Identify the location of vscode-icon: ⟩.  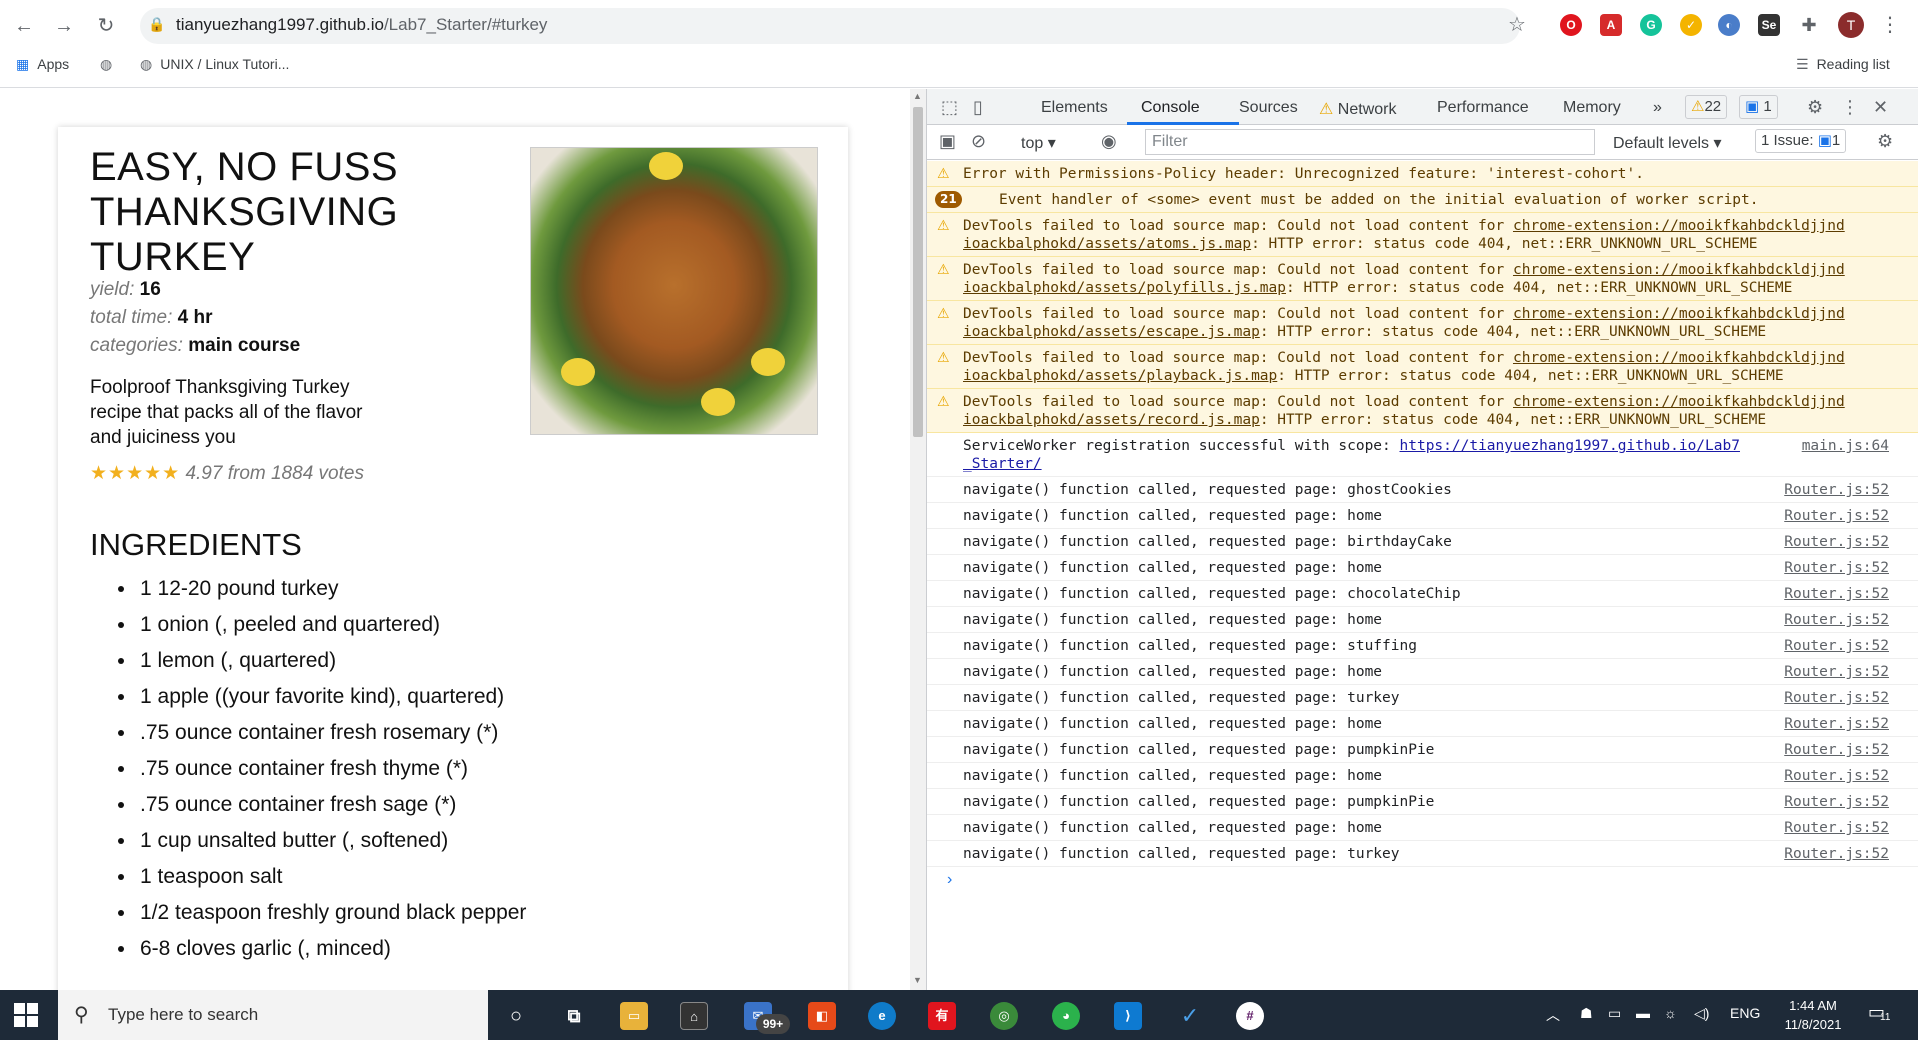
(1128, 1016).